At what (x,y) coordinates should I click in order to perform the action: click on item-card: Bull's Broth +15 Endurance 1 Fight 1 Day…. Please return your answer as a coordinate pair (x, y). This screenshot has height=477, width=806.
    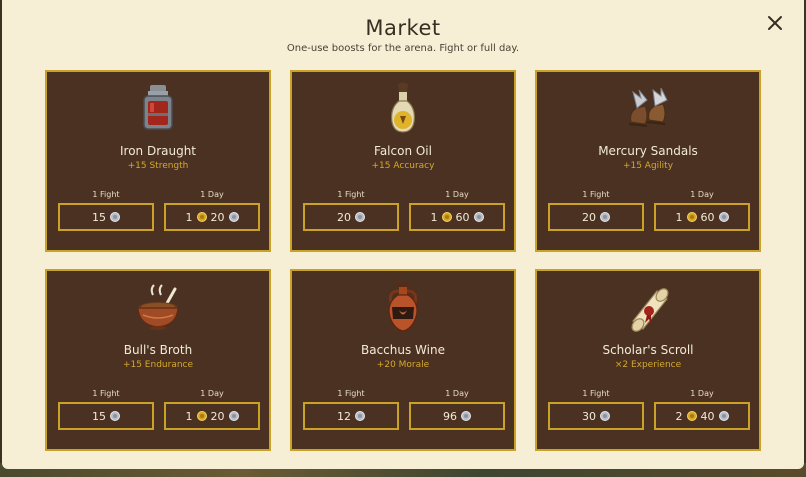
    Looking at the image, I should click on (158, 360).